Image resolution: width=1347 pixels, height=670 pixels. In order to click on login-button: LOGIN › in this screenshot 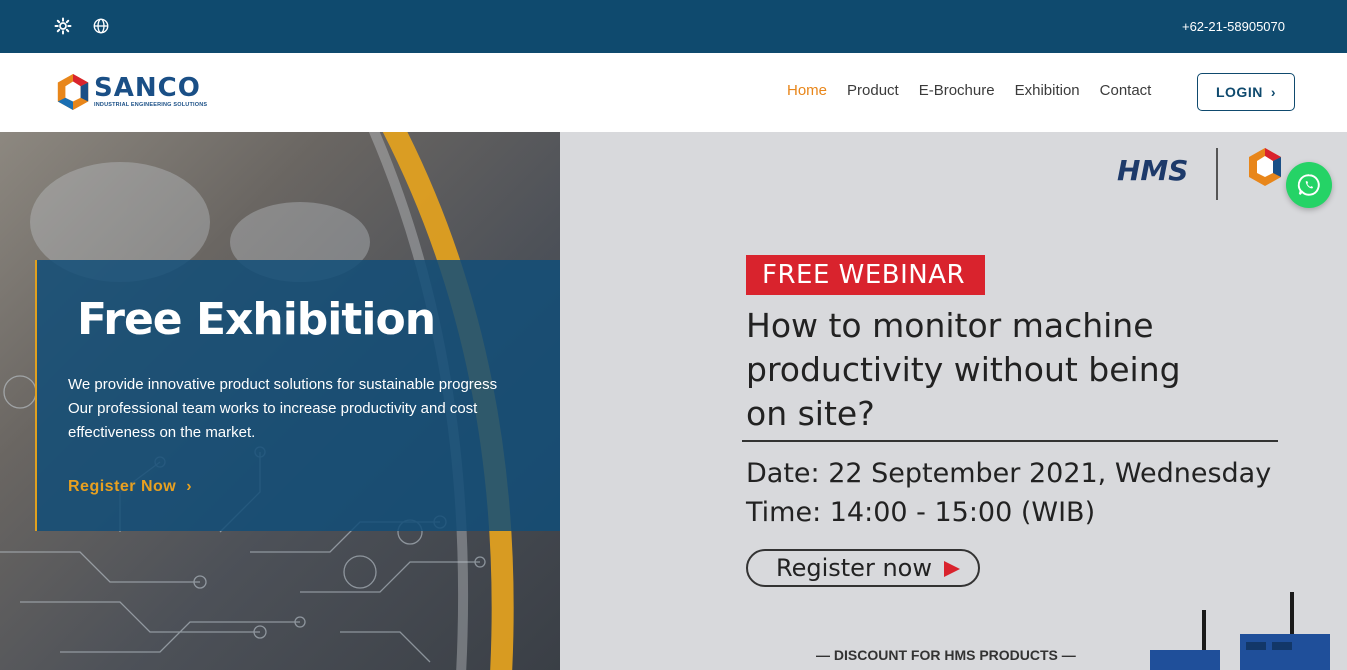, I will do `click(1246, 92)`.